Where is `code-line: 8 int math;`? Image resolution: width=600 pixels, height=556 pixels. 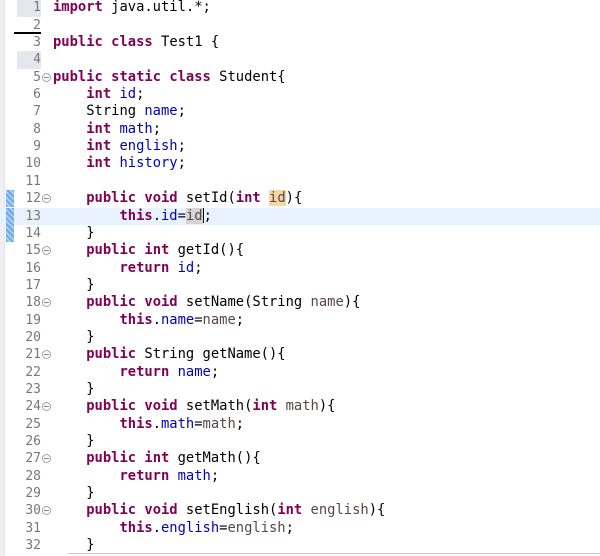
code-line: 8 int math; is located at coordinates (300, 129).